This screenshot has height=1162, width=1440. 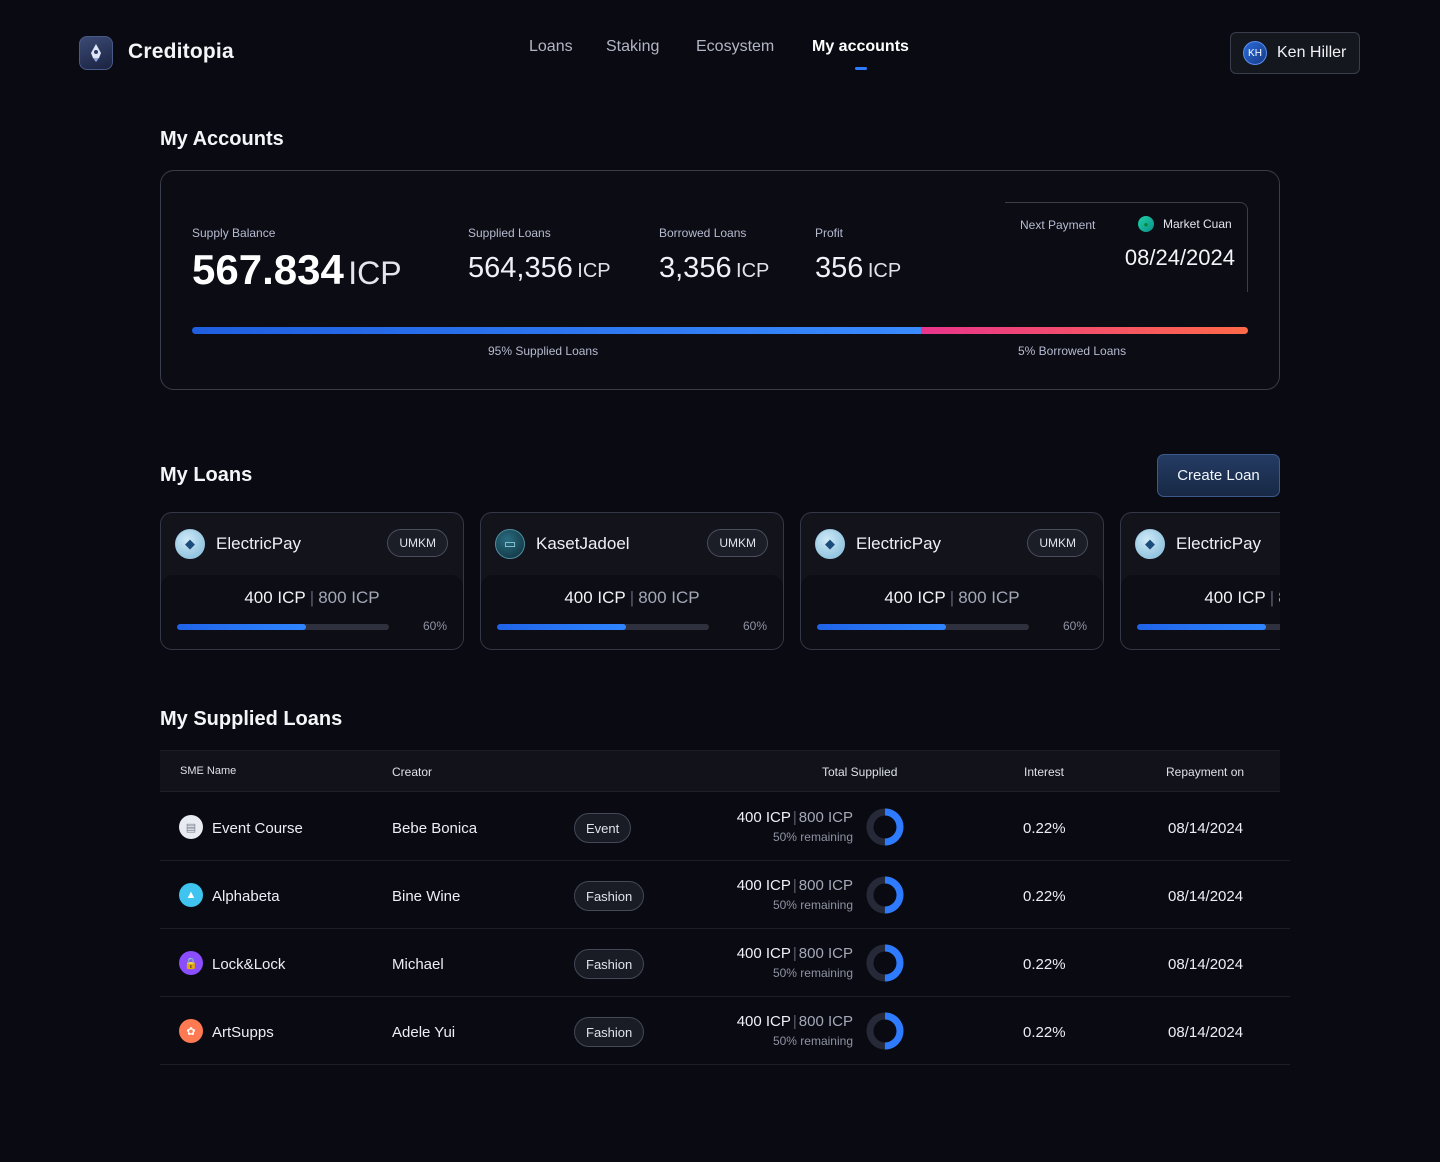 I want to click on loan-card: ▭ KasetJadoel UMKM 400 ICP | 800 ICP 60%, so click(x=632, y=581).